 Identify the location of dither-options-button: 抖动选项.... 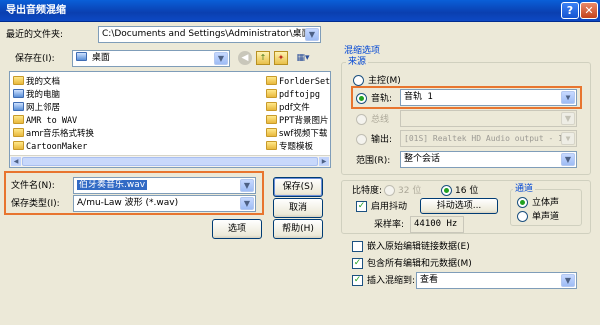
(459, 206).